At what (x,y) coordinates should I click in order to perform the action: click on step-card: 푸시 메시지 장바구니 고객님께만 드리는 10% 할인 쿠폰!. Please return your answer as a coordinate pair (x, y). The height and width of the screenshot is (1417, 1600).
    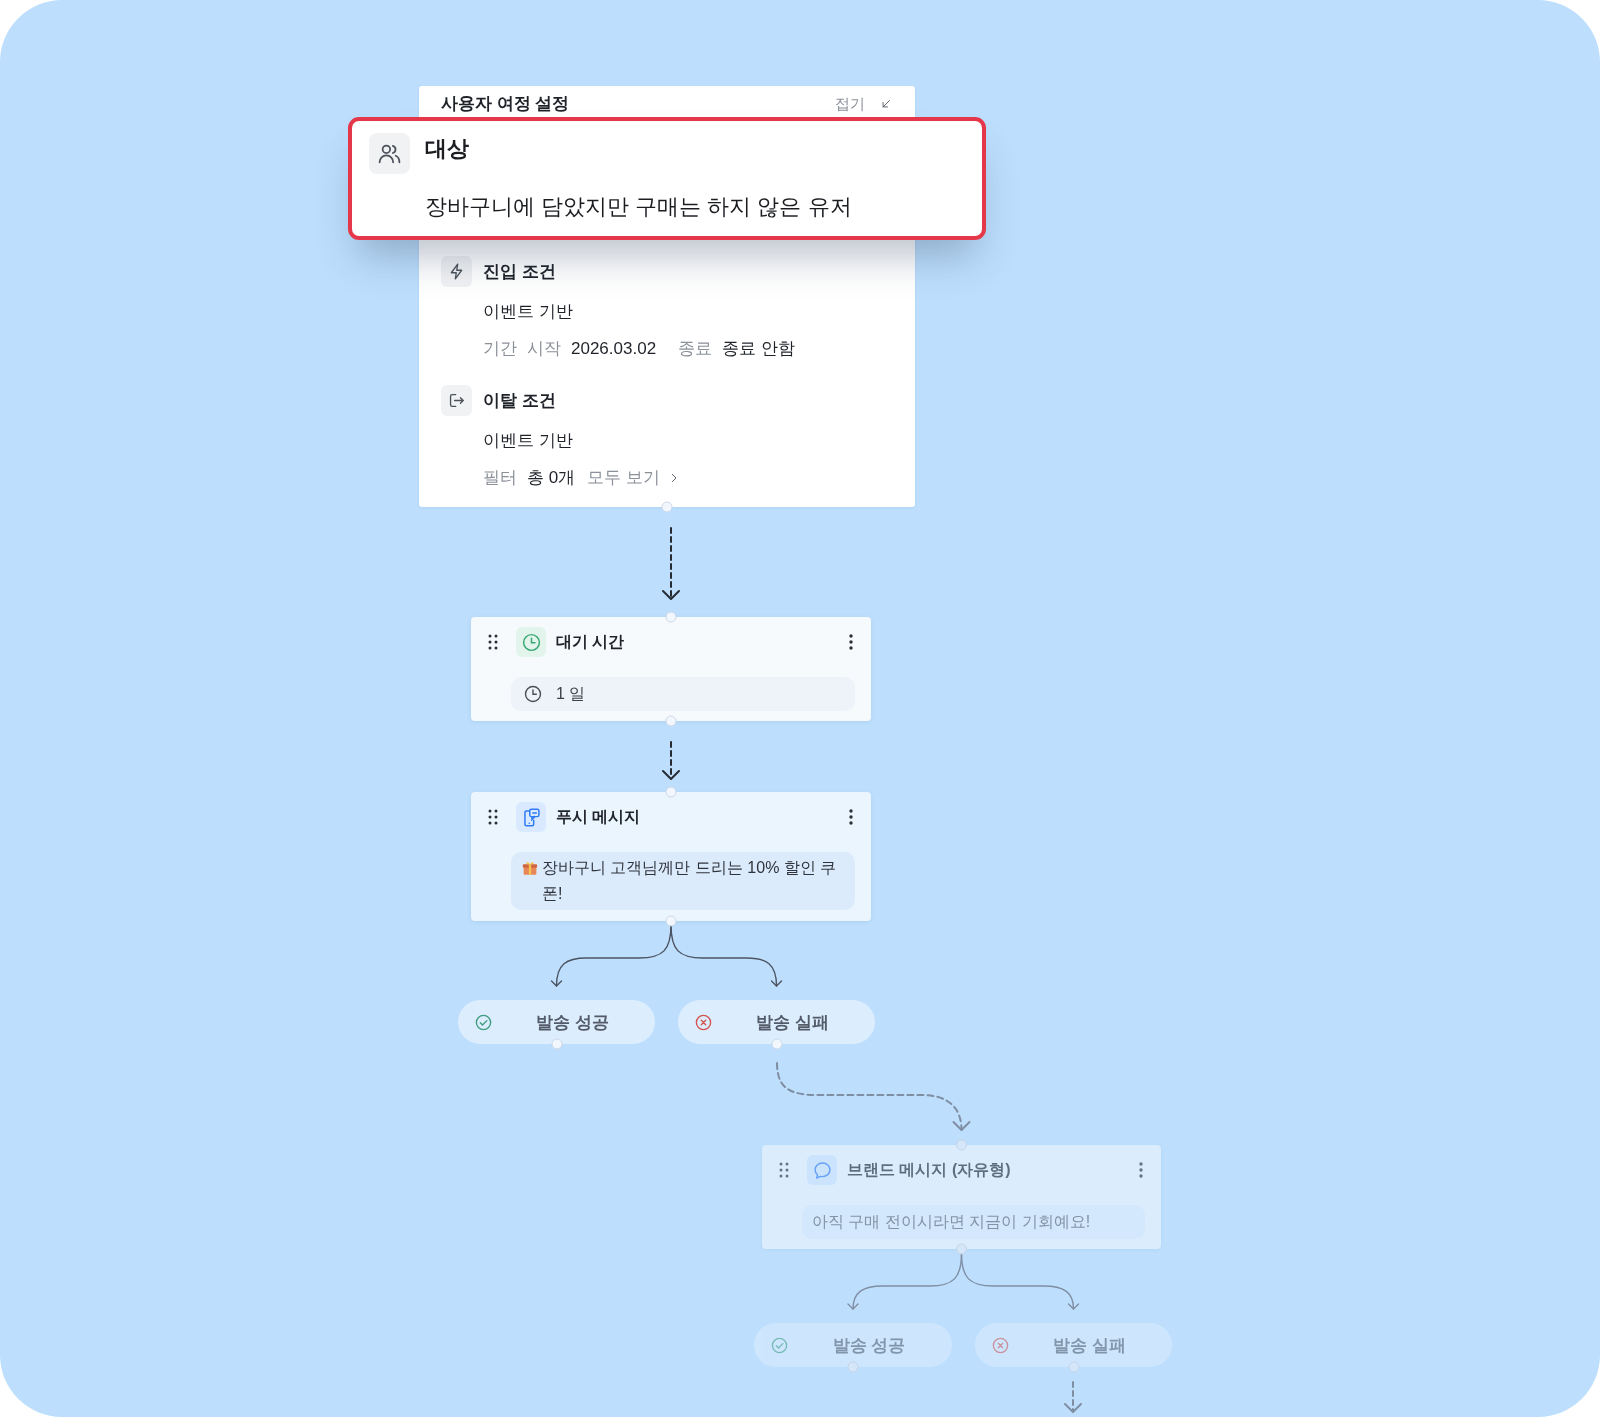
    Looking at the image, I should click on (671, 856).